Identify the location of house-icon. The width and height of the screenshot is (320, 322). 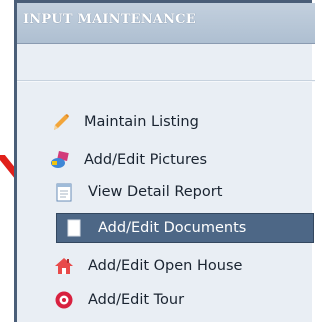
(64, 266).